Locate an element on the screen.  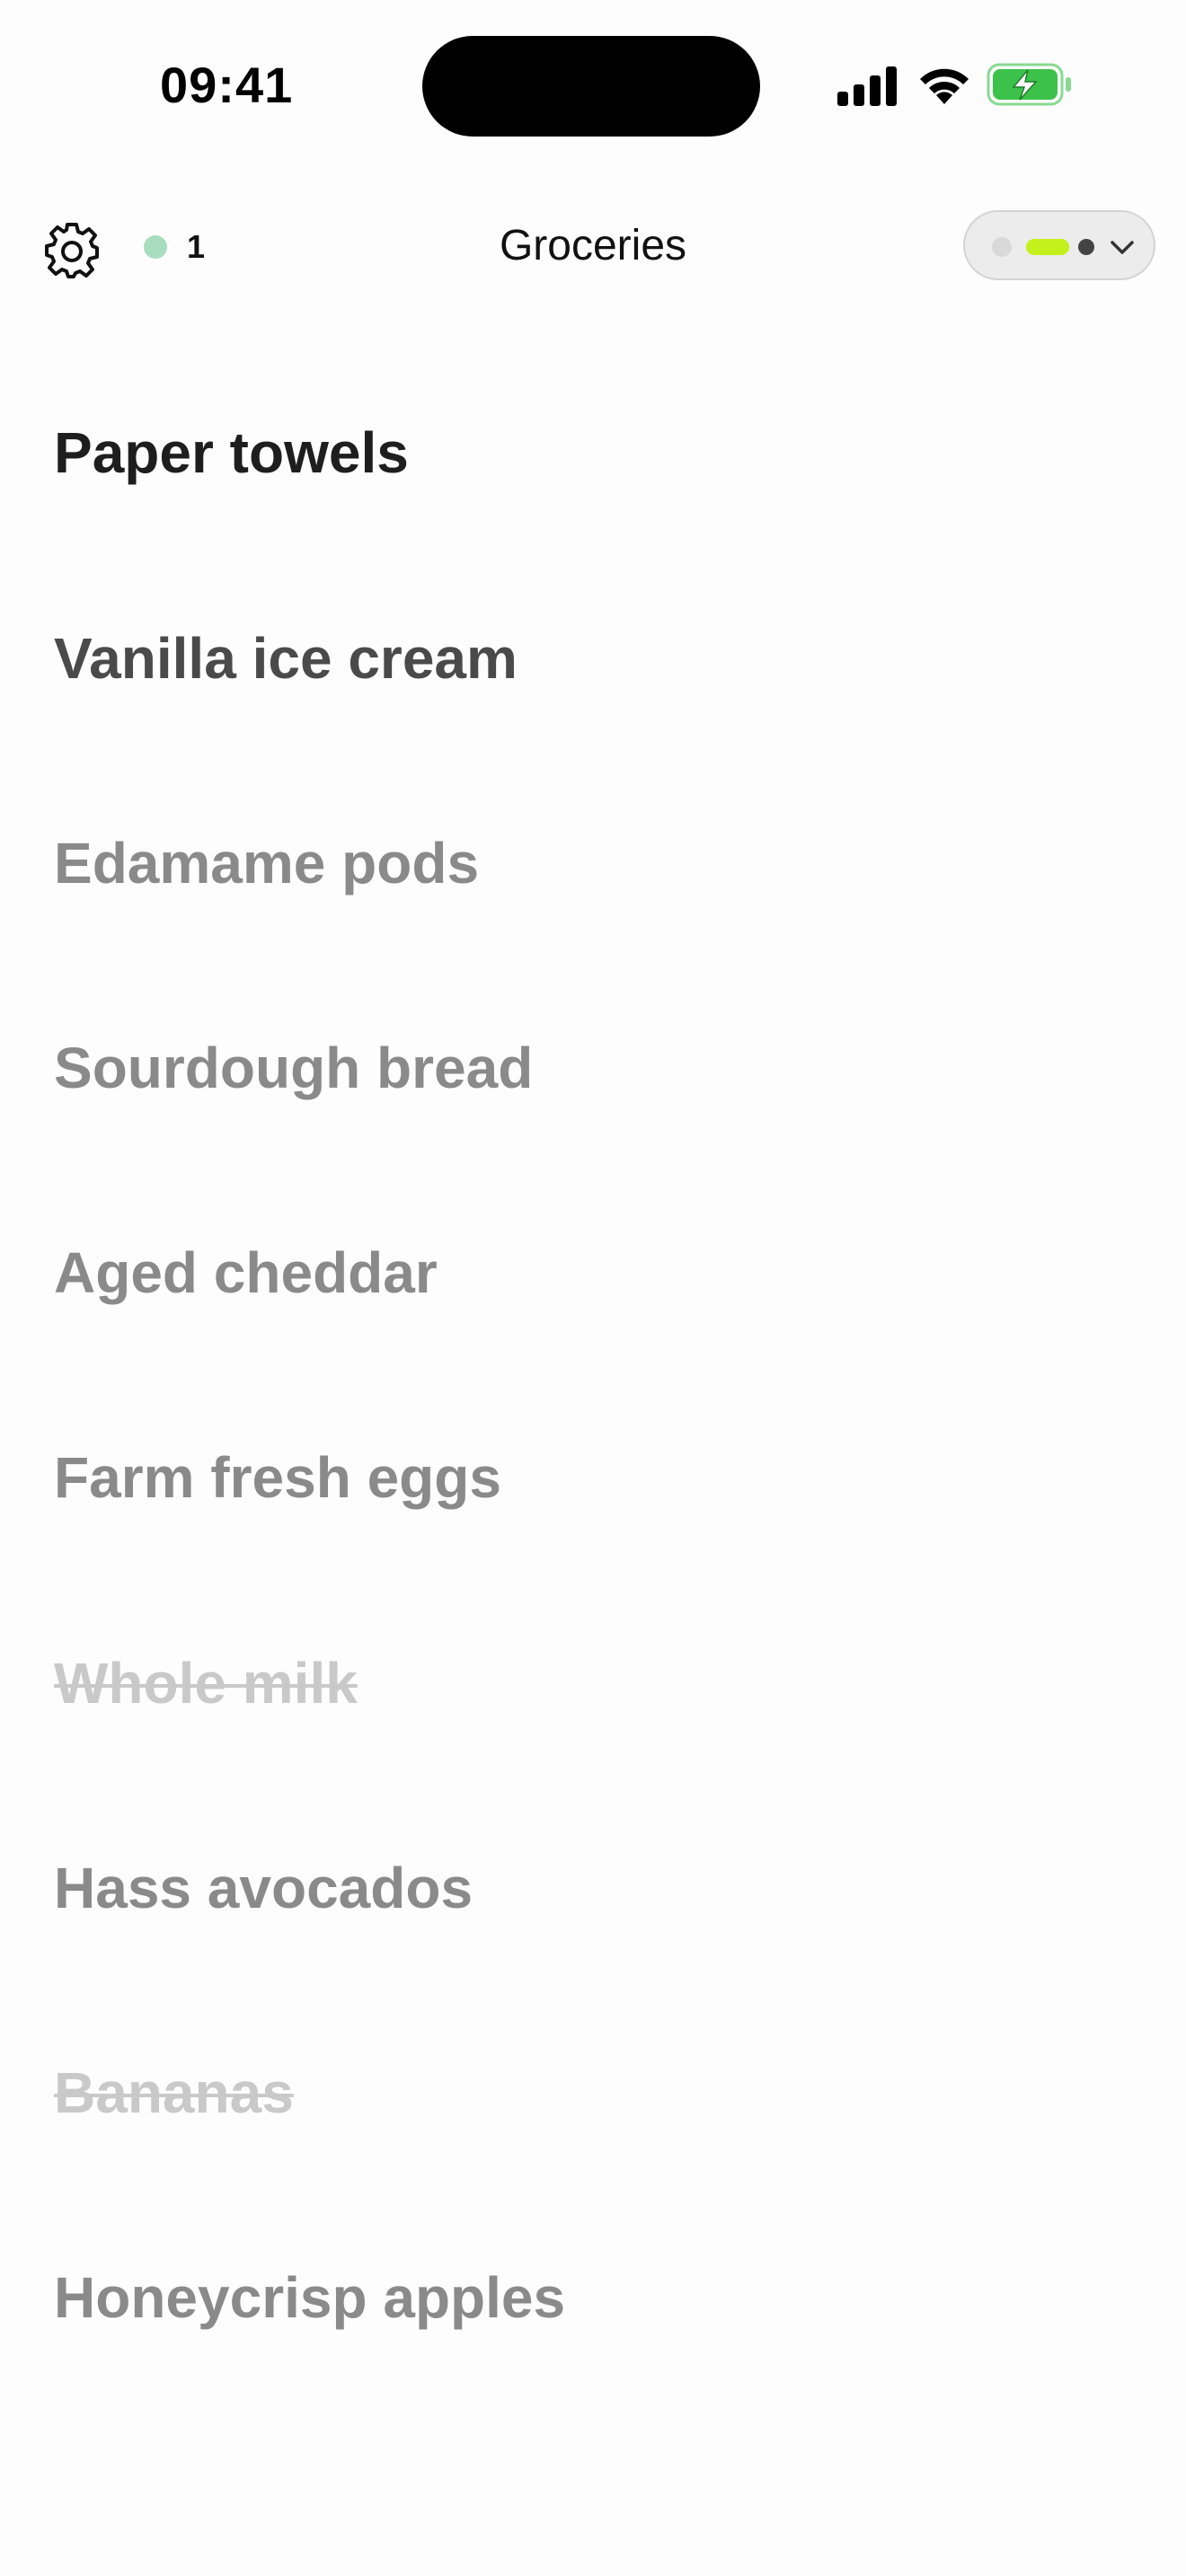
cellular-signal-icon is located at coordinates (867, 86).